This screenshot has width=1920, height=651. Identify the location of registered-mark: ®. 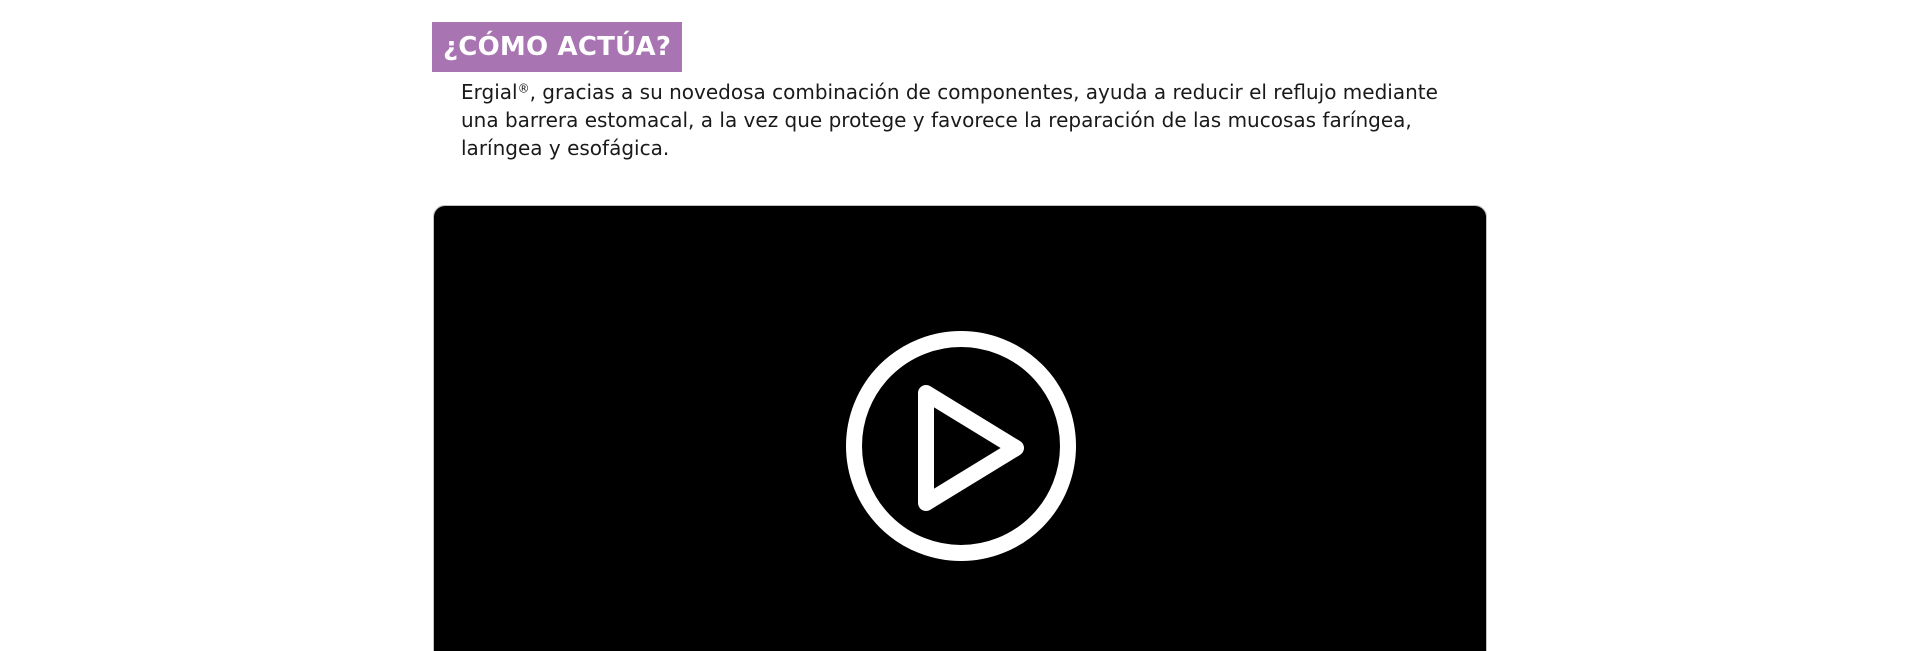
(523, 88).